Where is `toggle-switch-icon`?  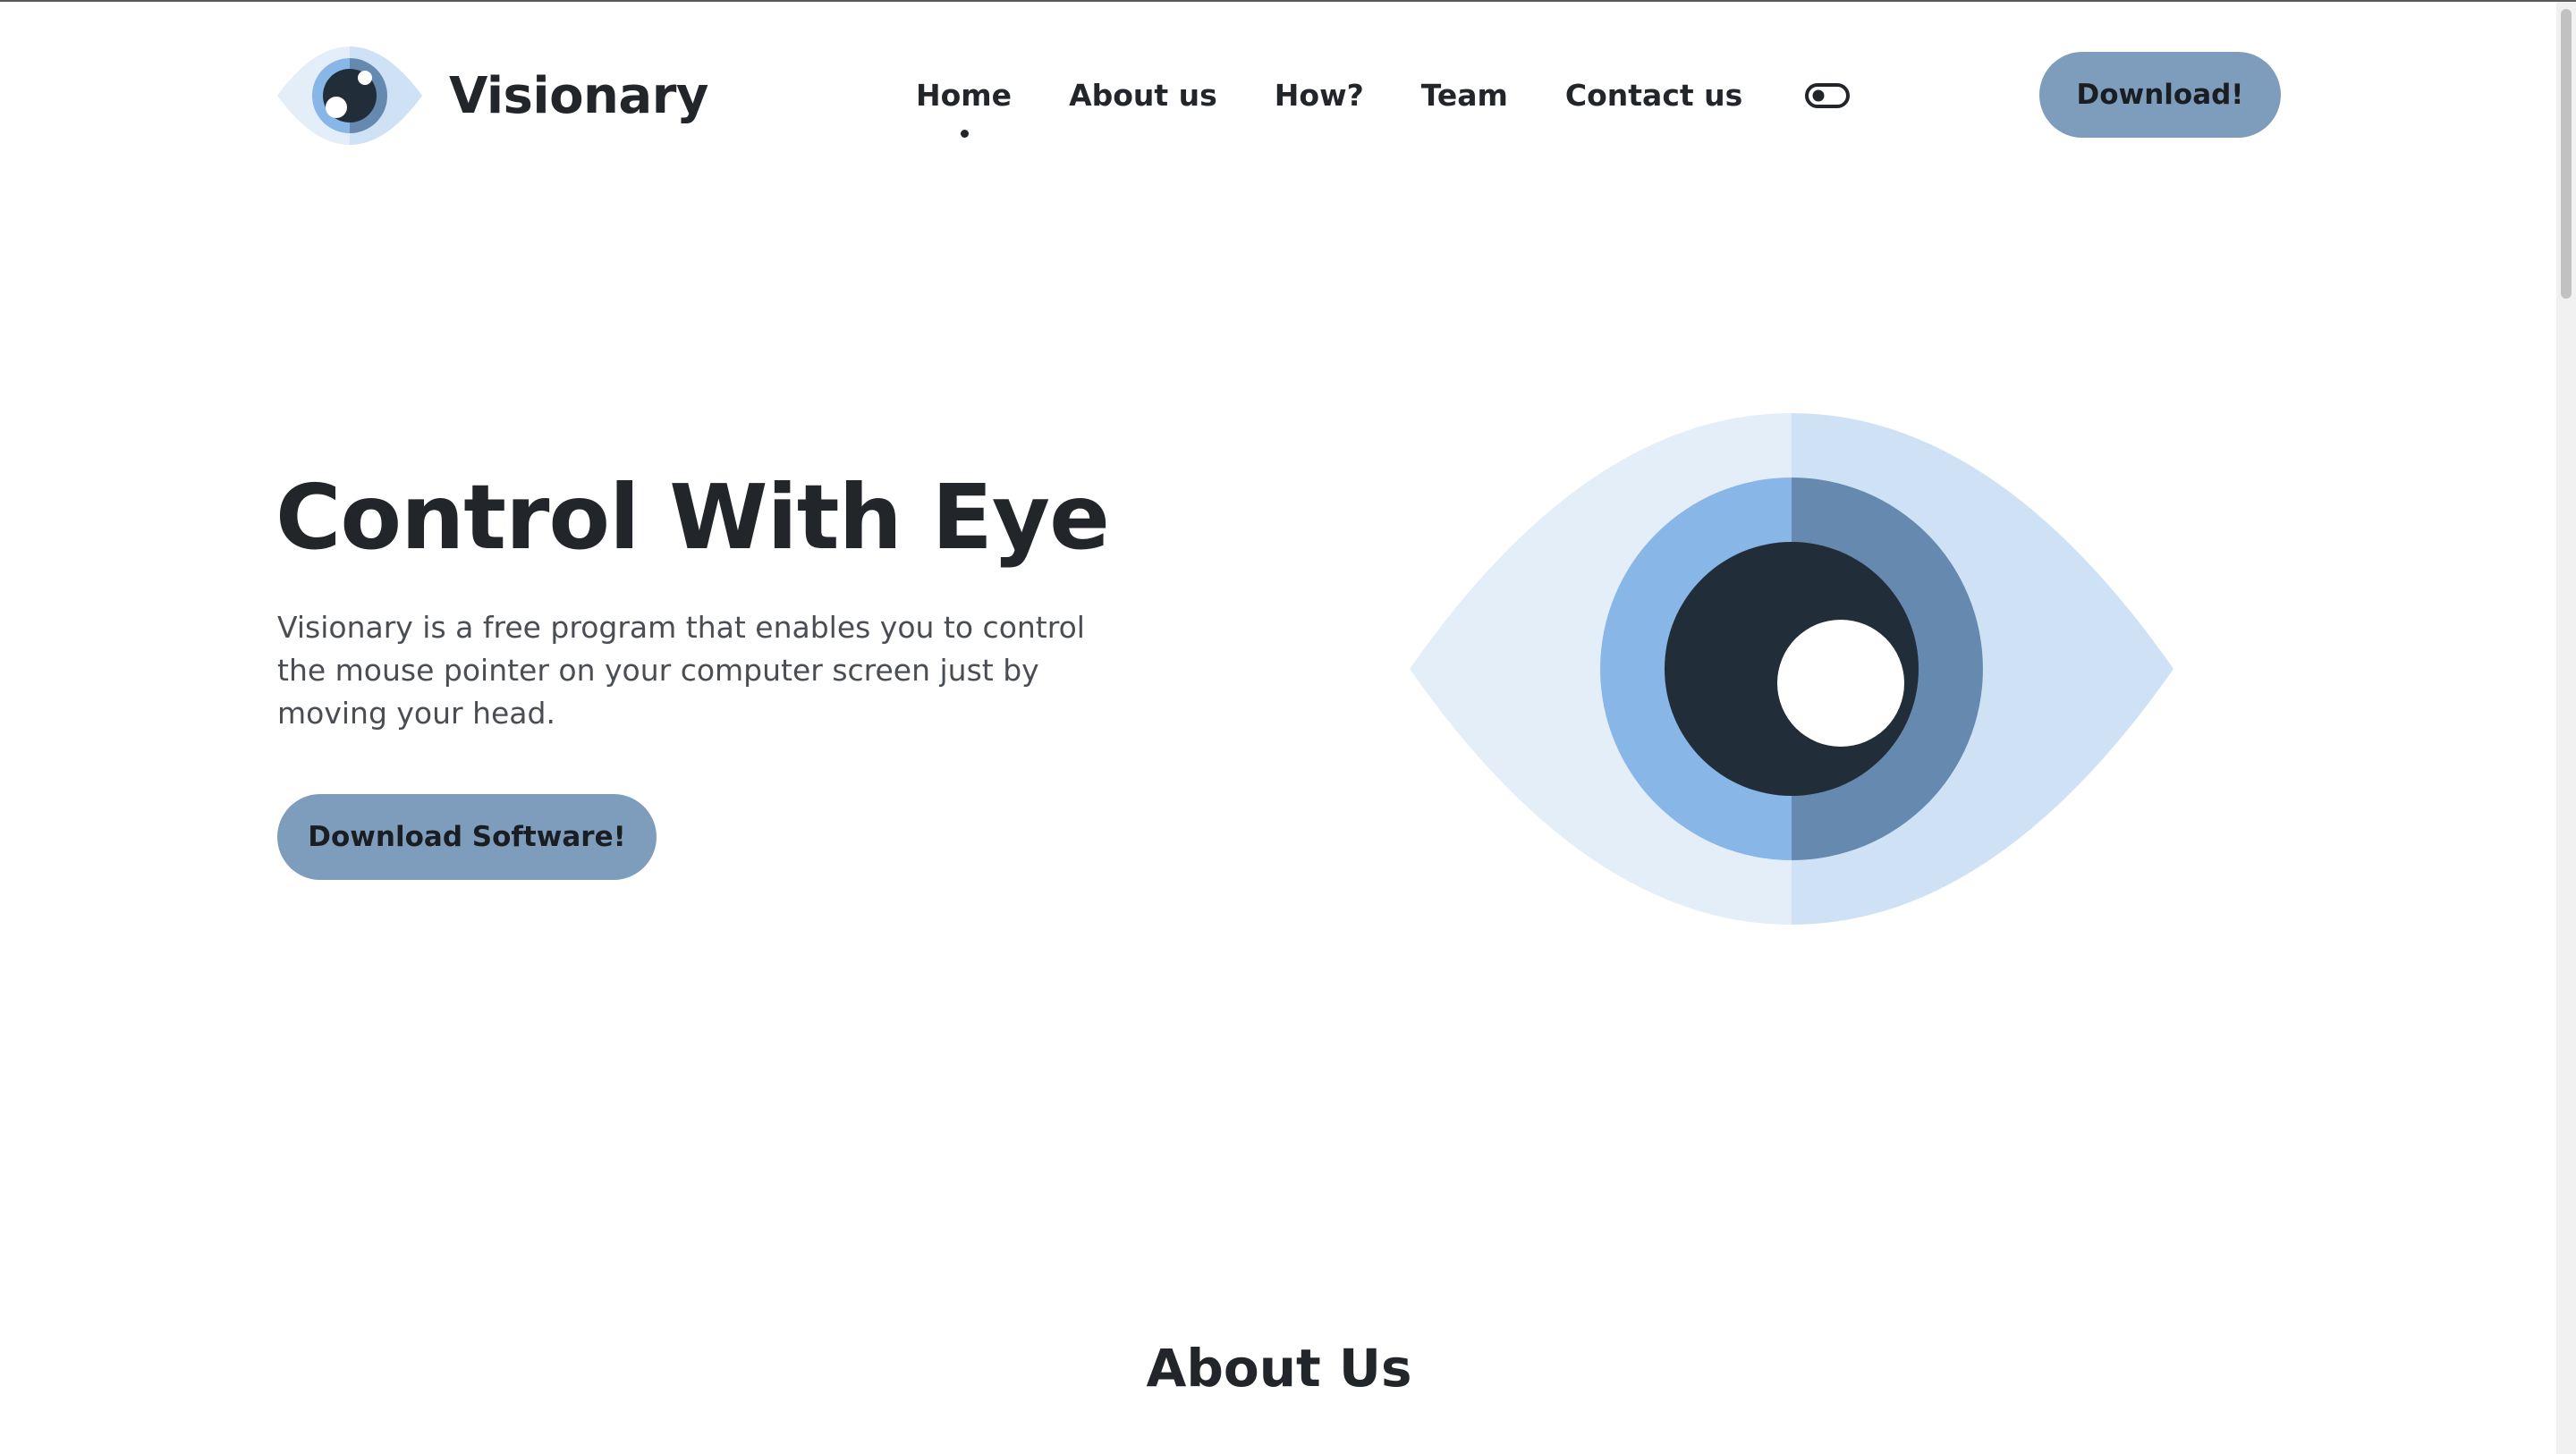 toggle-switch-icon is located at coordinates (1828, 96).